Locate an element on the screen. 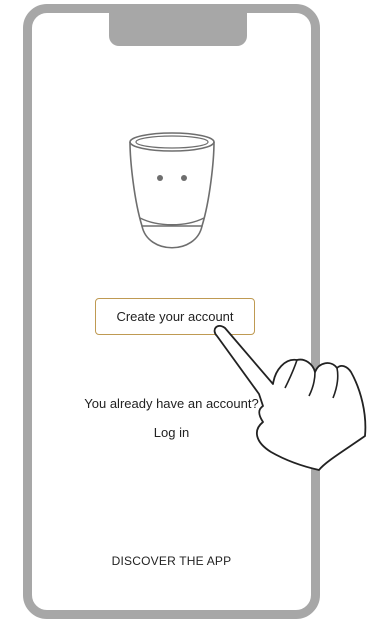 This screenshot has width=368, height=619. discover-app-link: DISCOVER THE APP is located at coordinates (171, 561).